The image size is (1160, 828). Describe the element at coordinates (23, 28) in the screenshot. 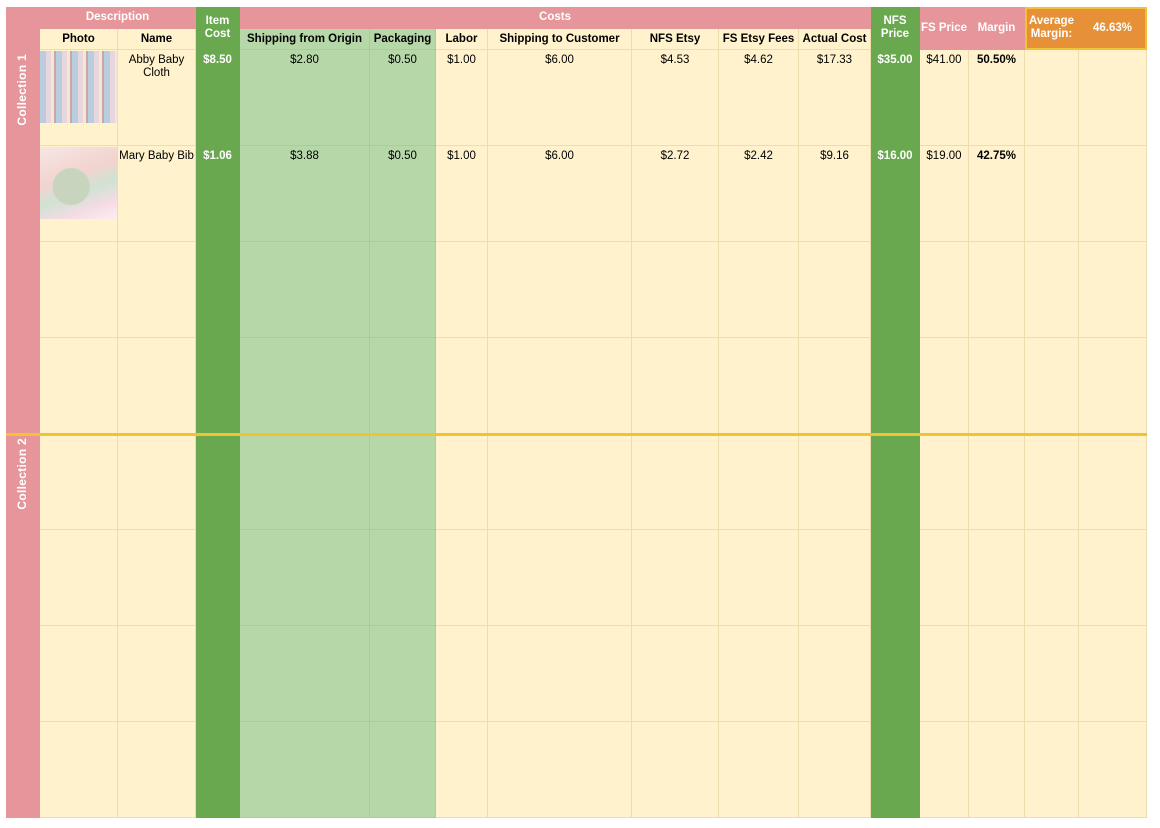

I see `corner-cell` at that location.